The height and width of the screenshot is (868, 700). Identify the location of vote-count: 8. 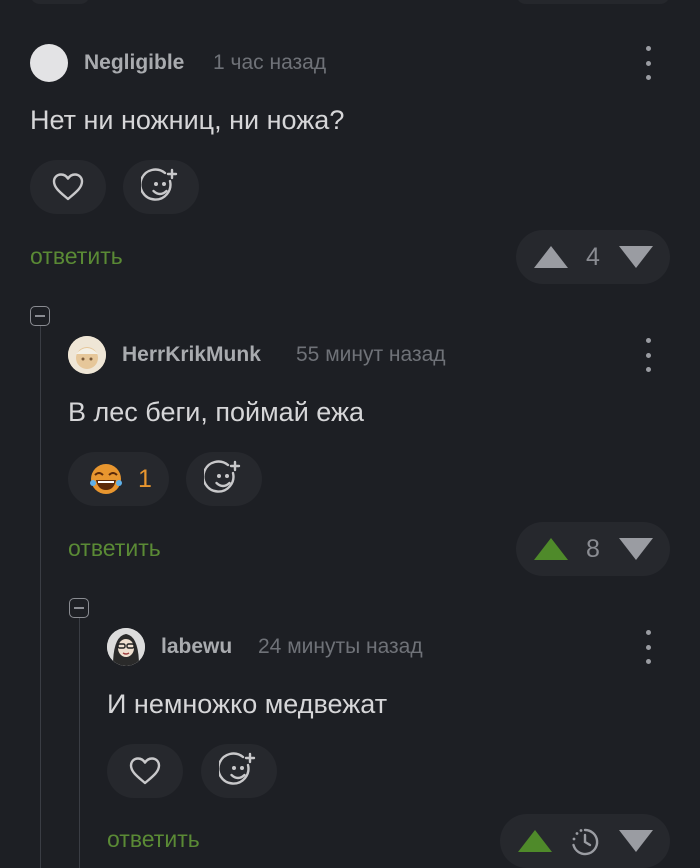
(593, 549).